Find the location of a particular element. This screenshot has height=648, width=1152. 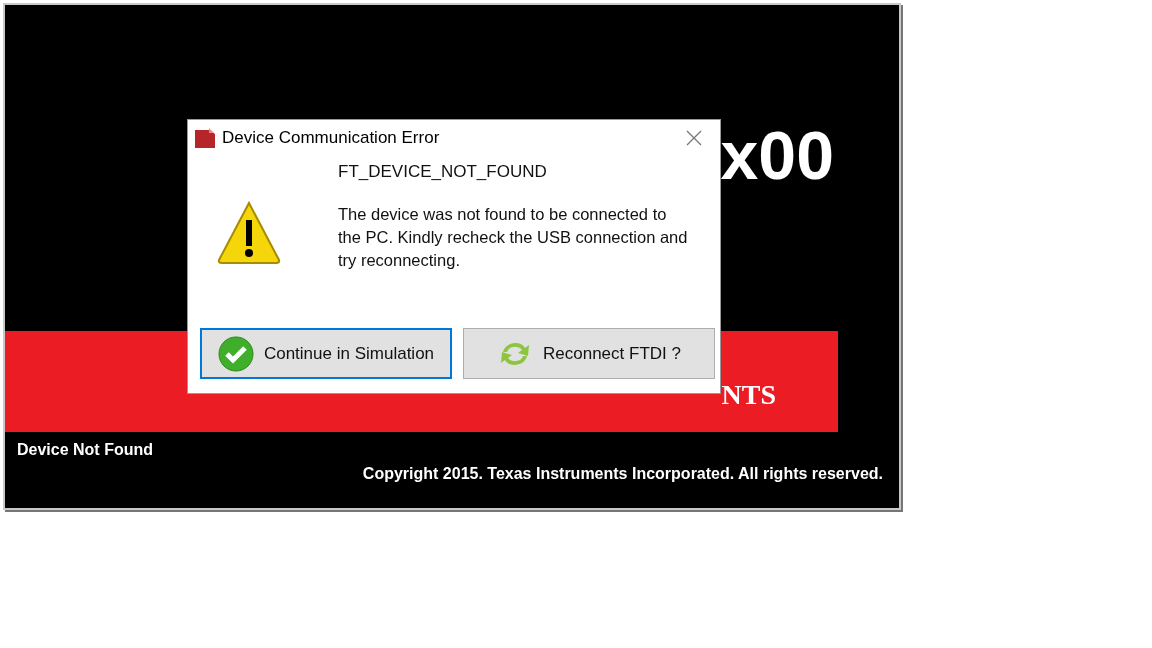

dialog-title: Device Communication Error is located at coordinates (331, 138).